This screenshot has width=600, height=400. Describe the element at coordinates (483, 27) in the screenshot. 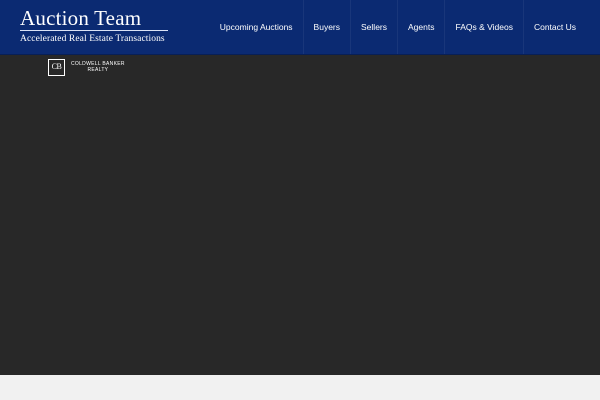

I see `nav-item-faqs-videos: FAQs & Videos` at that location.